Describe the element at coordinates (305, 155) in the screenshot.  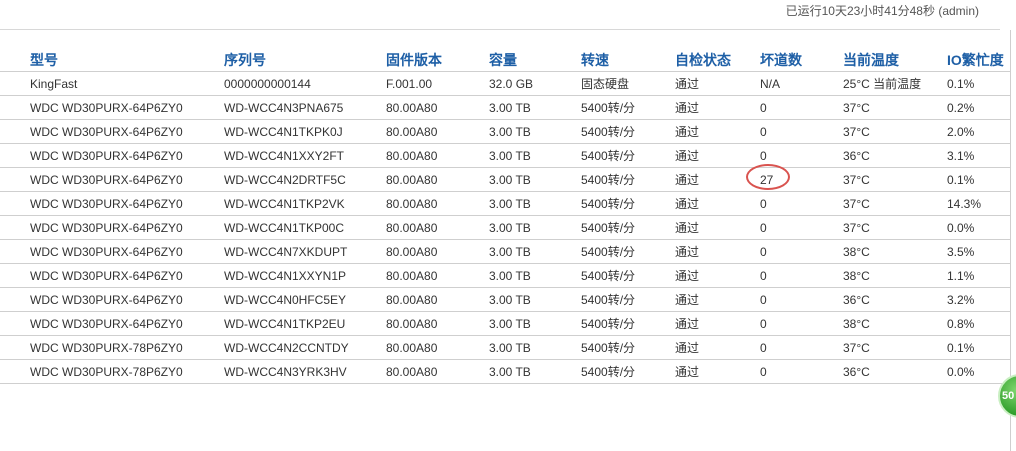
I see `cell-serial: WD-WCC4N1XXY2FT` at that location.